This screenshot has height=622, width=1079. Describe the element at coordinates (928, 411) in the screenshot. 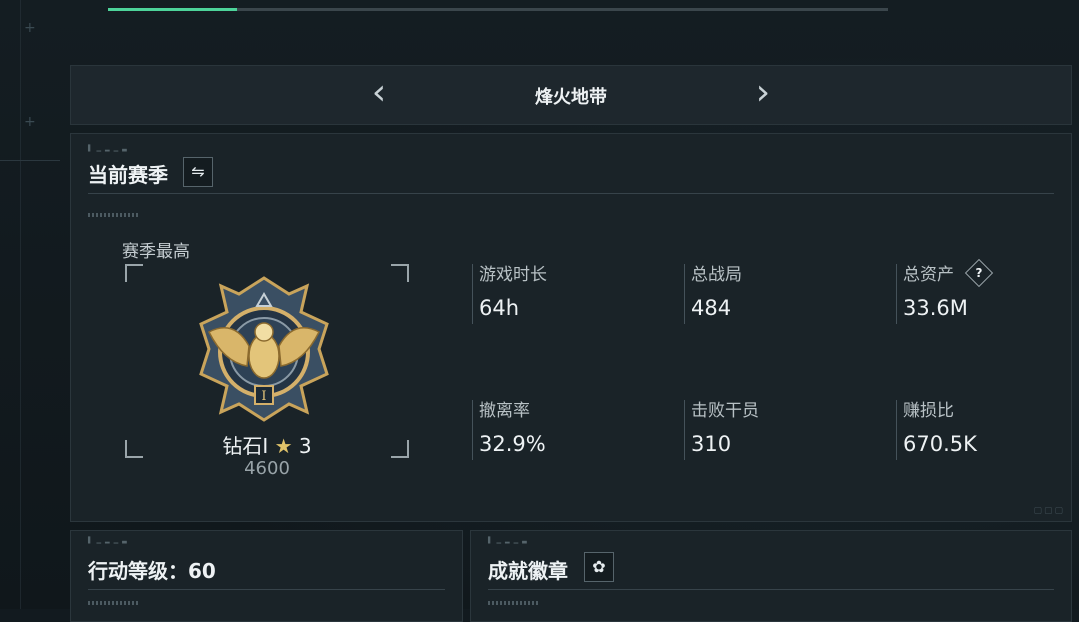

I see `stat-label: 赚损比` at that location.